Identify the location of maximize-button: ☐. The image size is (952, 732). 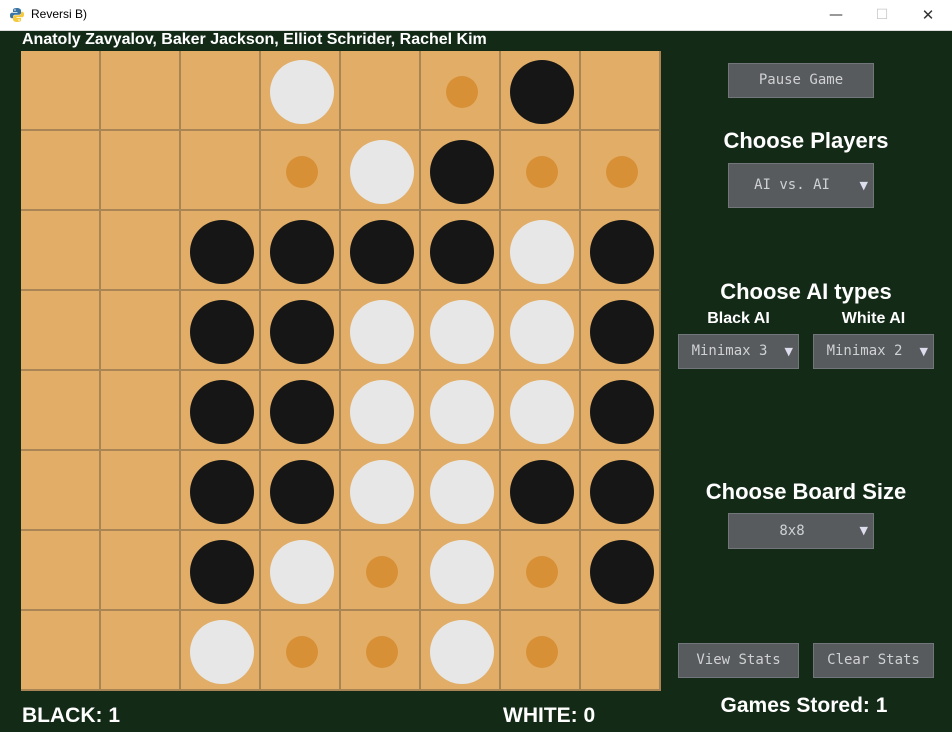
(882, 15).